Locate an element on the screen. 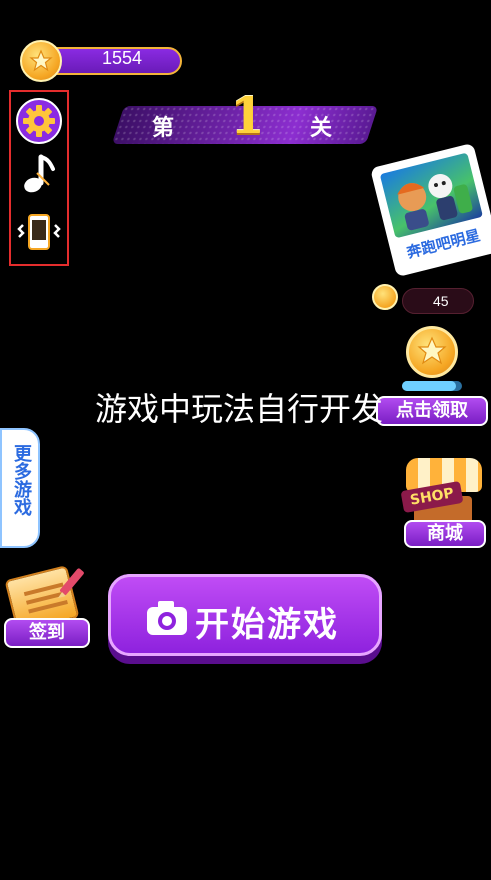  more-games-tab: 更多游戏 is located at coordinates (20, 488).